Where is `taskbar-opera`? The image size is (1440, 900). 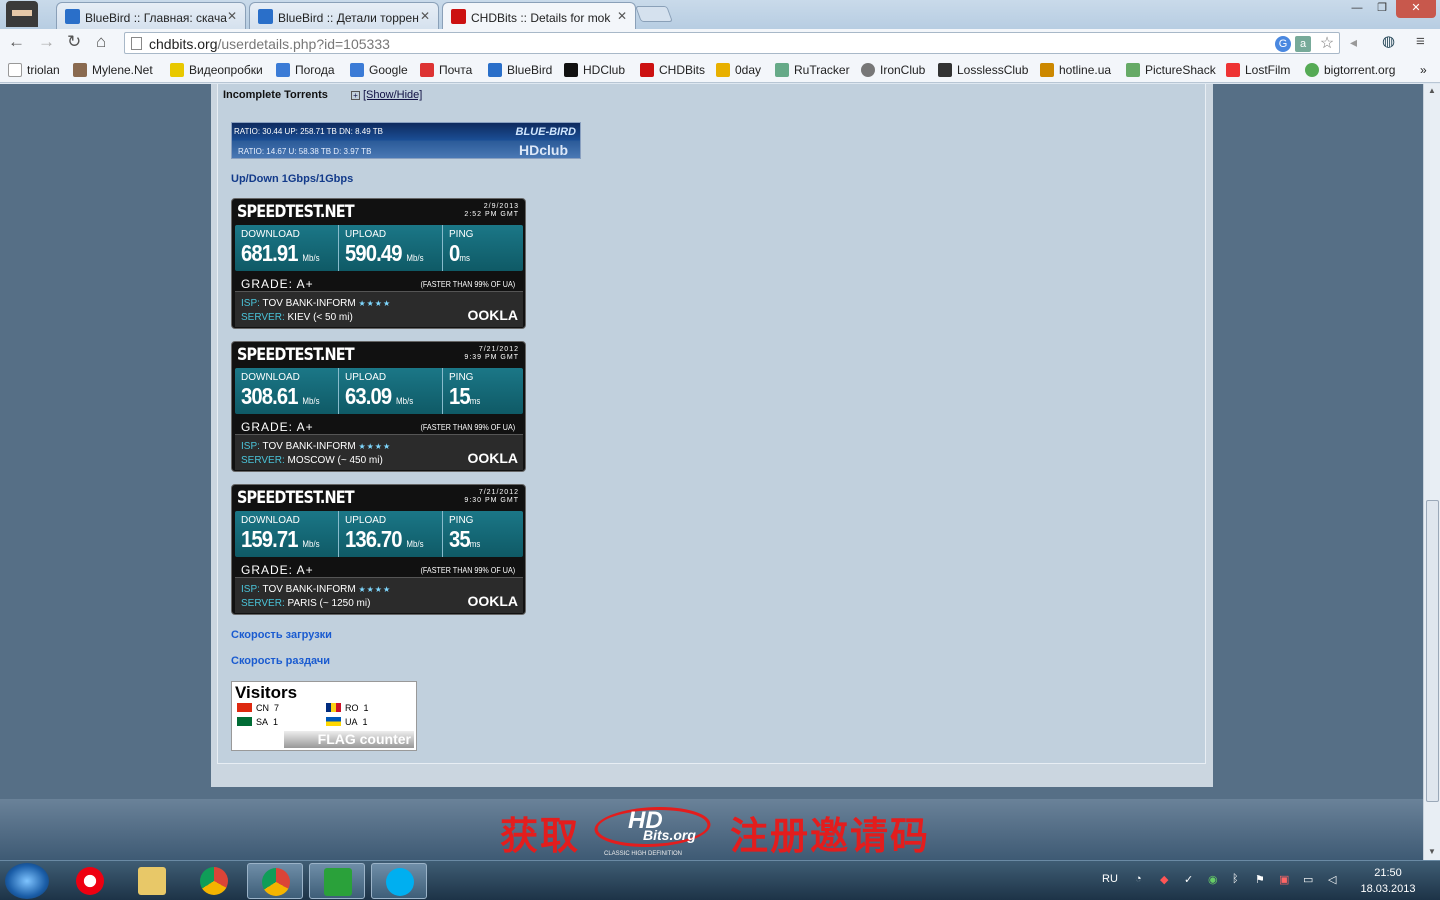 taskbar-opera is located at coordinates (90, 881).